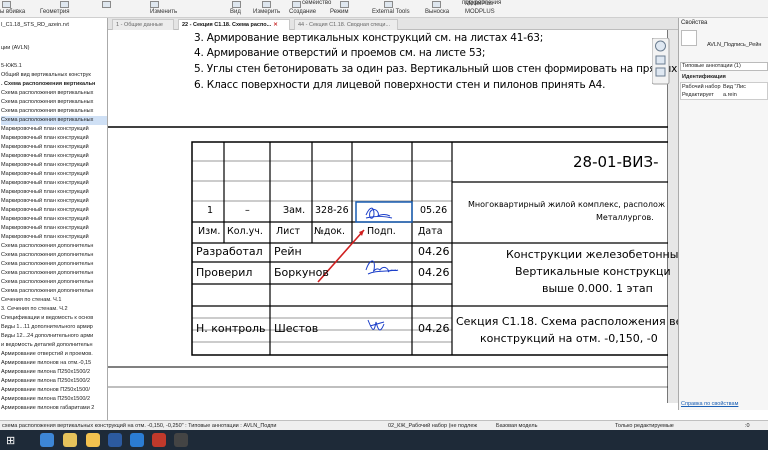  Describe the element at coordinates (93, 440) in the screenshot. I see `file-explorer-icon` at that location.